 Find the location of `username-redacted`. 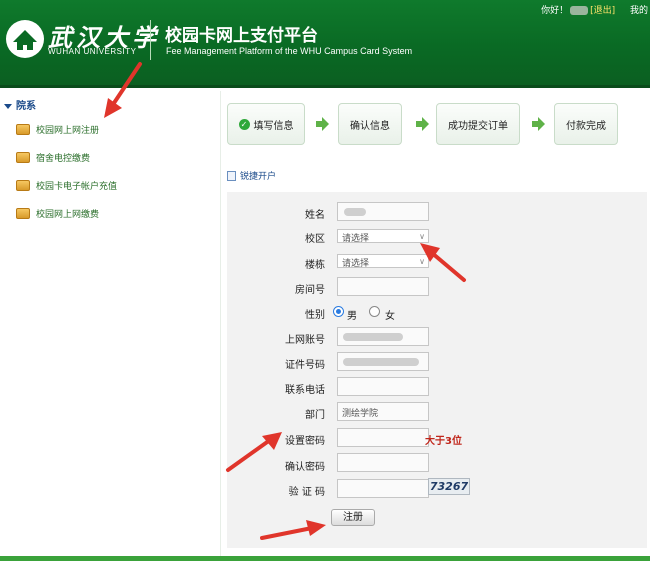

username-redacted is located at coordinates (579, 10).